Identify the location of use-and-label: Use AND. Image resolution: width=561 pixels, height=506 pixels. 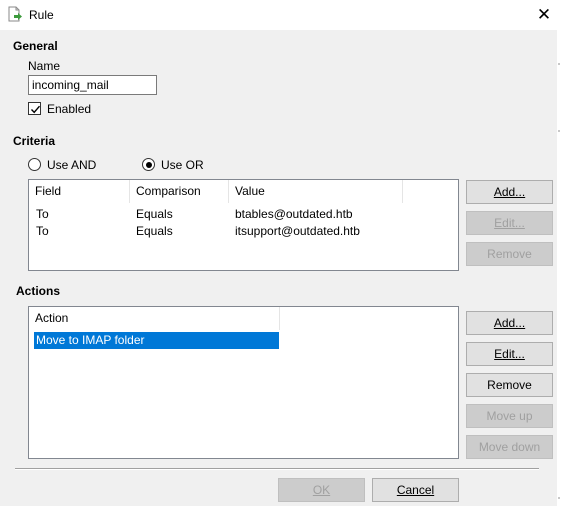
(72, 165).